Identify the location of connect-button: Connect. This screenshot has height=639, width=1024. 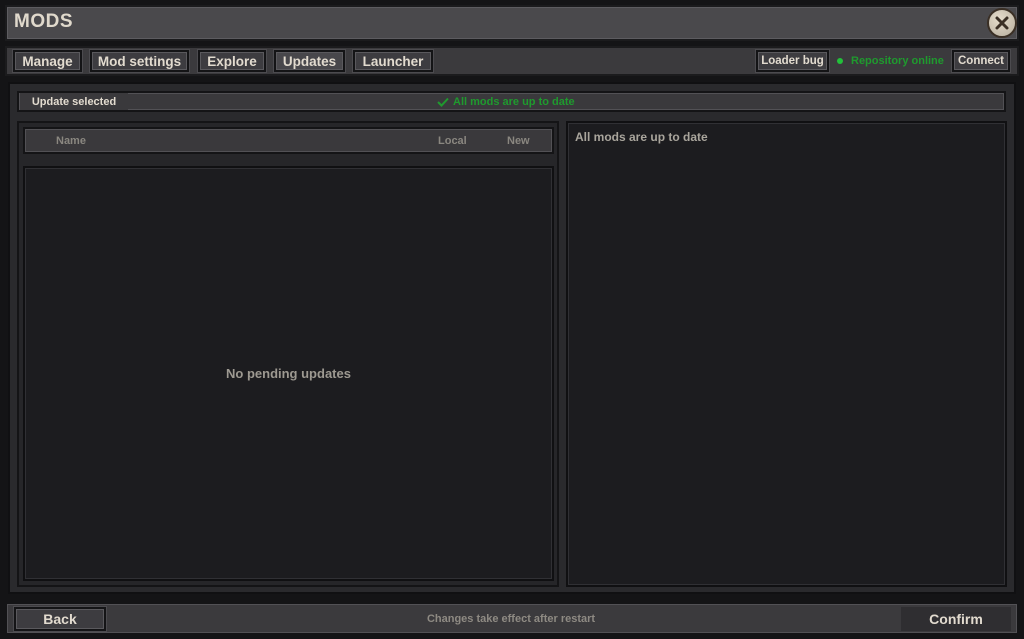
(981, 61).